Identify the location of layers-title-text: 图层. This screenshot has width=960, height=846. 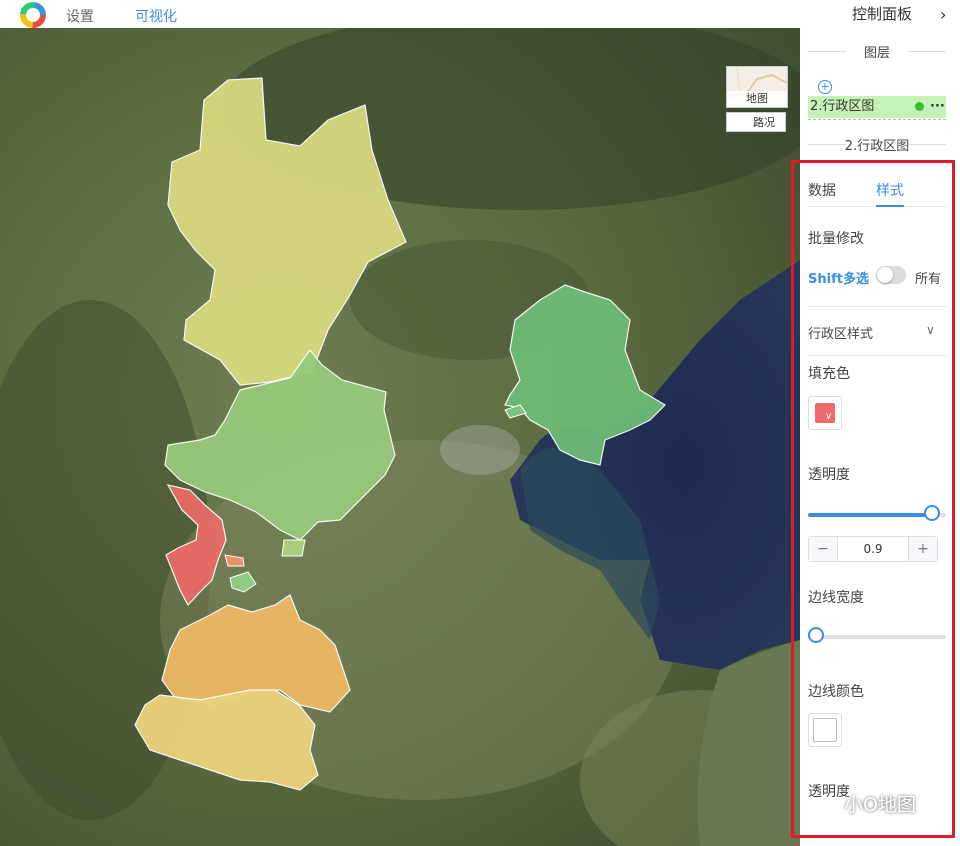
(876, 53).